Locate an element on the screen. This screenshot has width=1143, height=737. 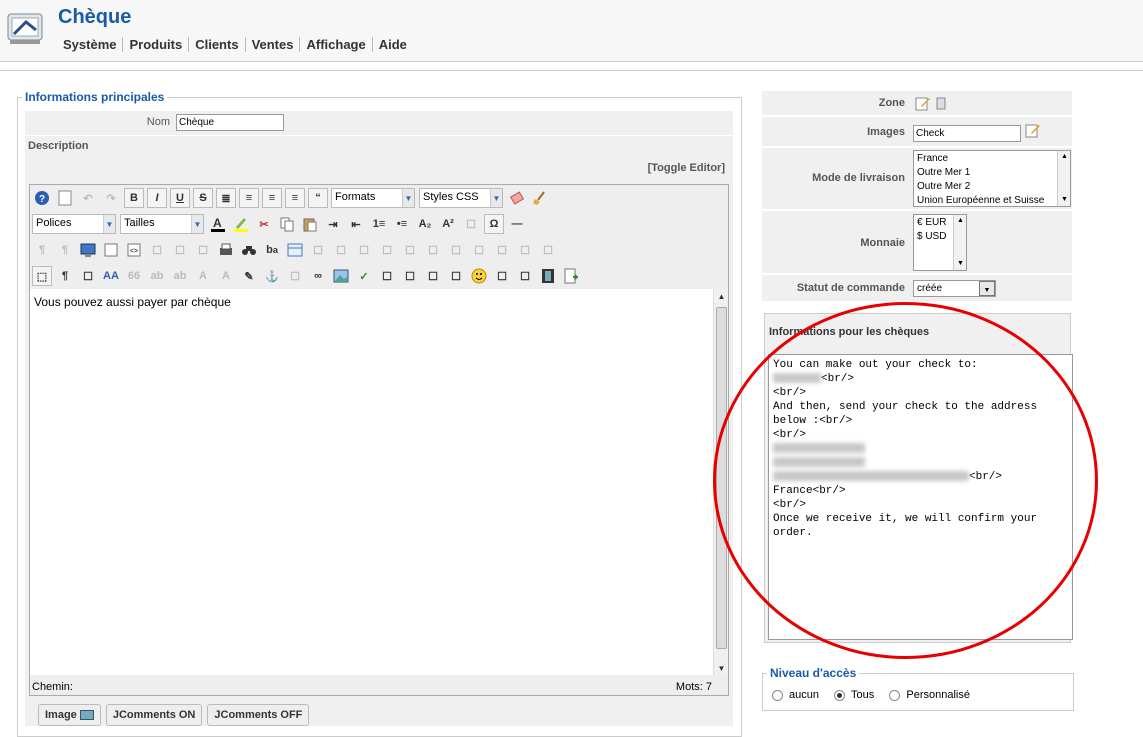
livraison-option: Union Européenne et Suisse is located at coordinates (987, 201).